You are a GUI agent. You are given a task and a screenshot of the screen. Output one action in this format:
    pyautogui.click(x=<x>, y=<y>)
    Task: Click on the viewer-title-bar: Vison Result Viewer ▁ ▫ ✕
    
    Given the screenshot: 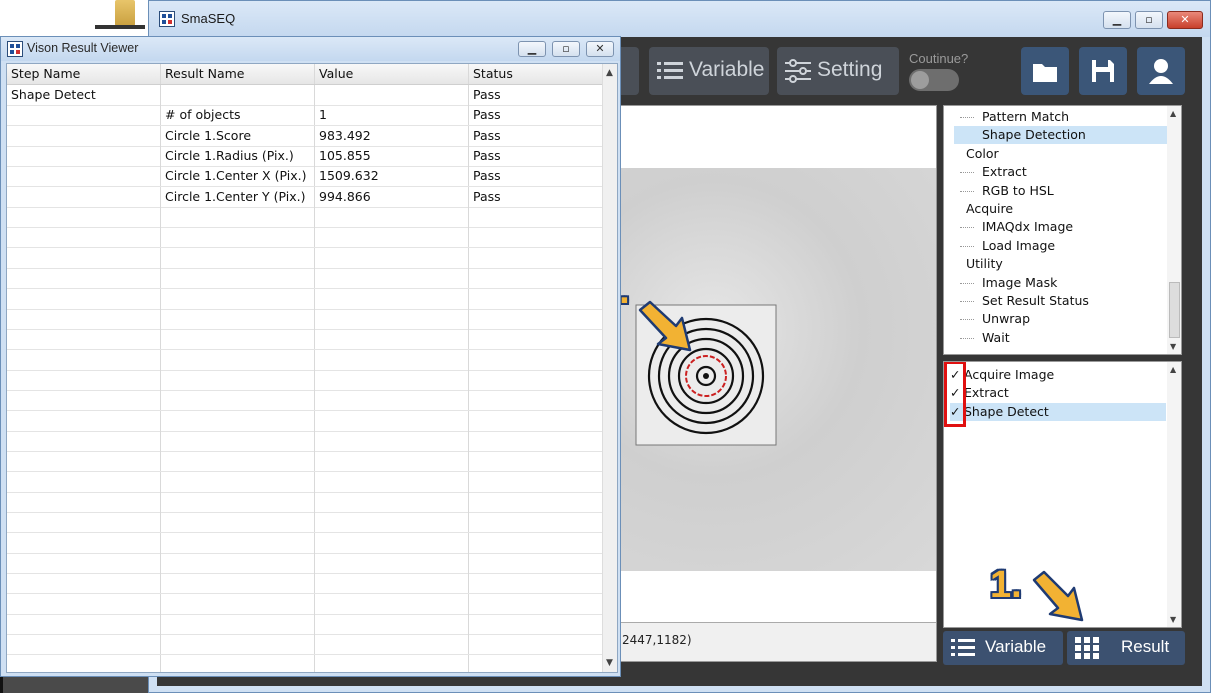 What is the action you would take?
    pyautogui.click(x=310, y=49)
    